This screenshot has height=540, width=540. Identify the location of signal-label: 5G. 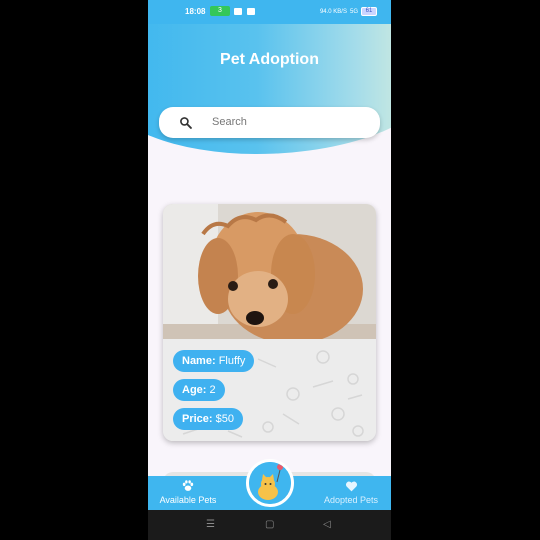
(353, 11).